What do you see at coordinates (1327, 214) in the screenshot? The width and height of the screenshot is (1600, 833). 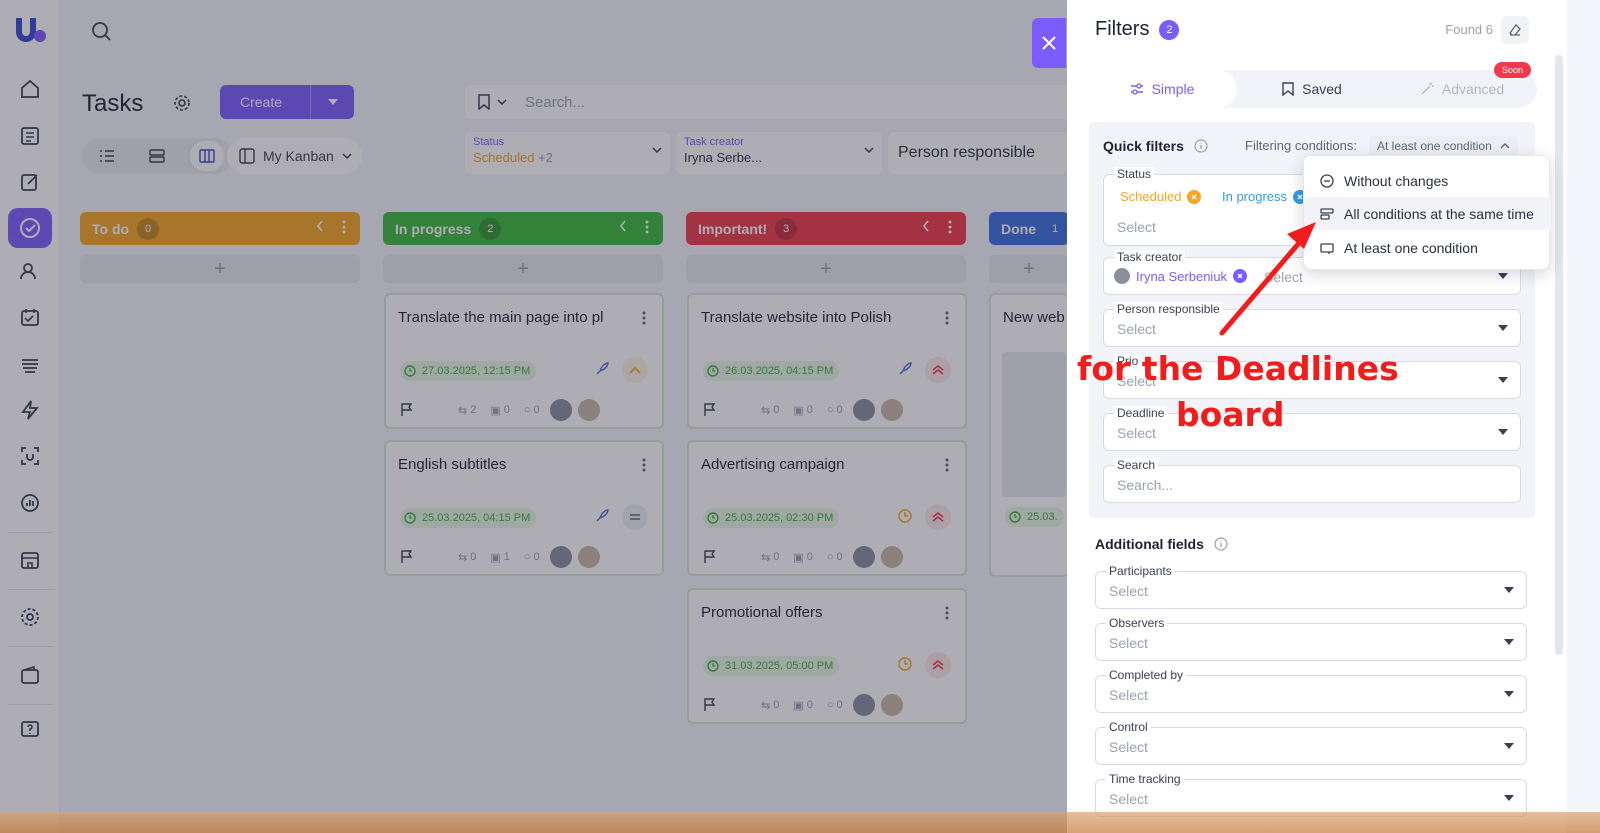 I see `stack-icon` at bounding box center [1327, 214].